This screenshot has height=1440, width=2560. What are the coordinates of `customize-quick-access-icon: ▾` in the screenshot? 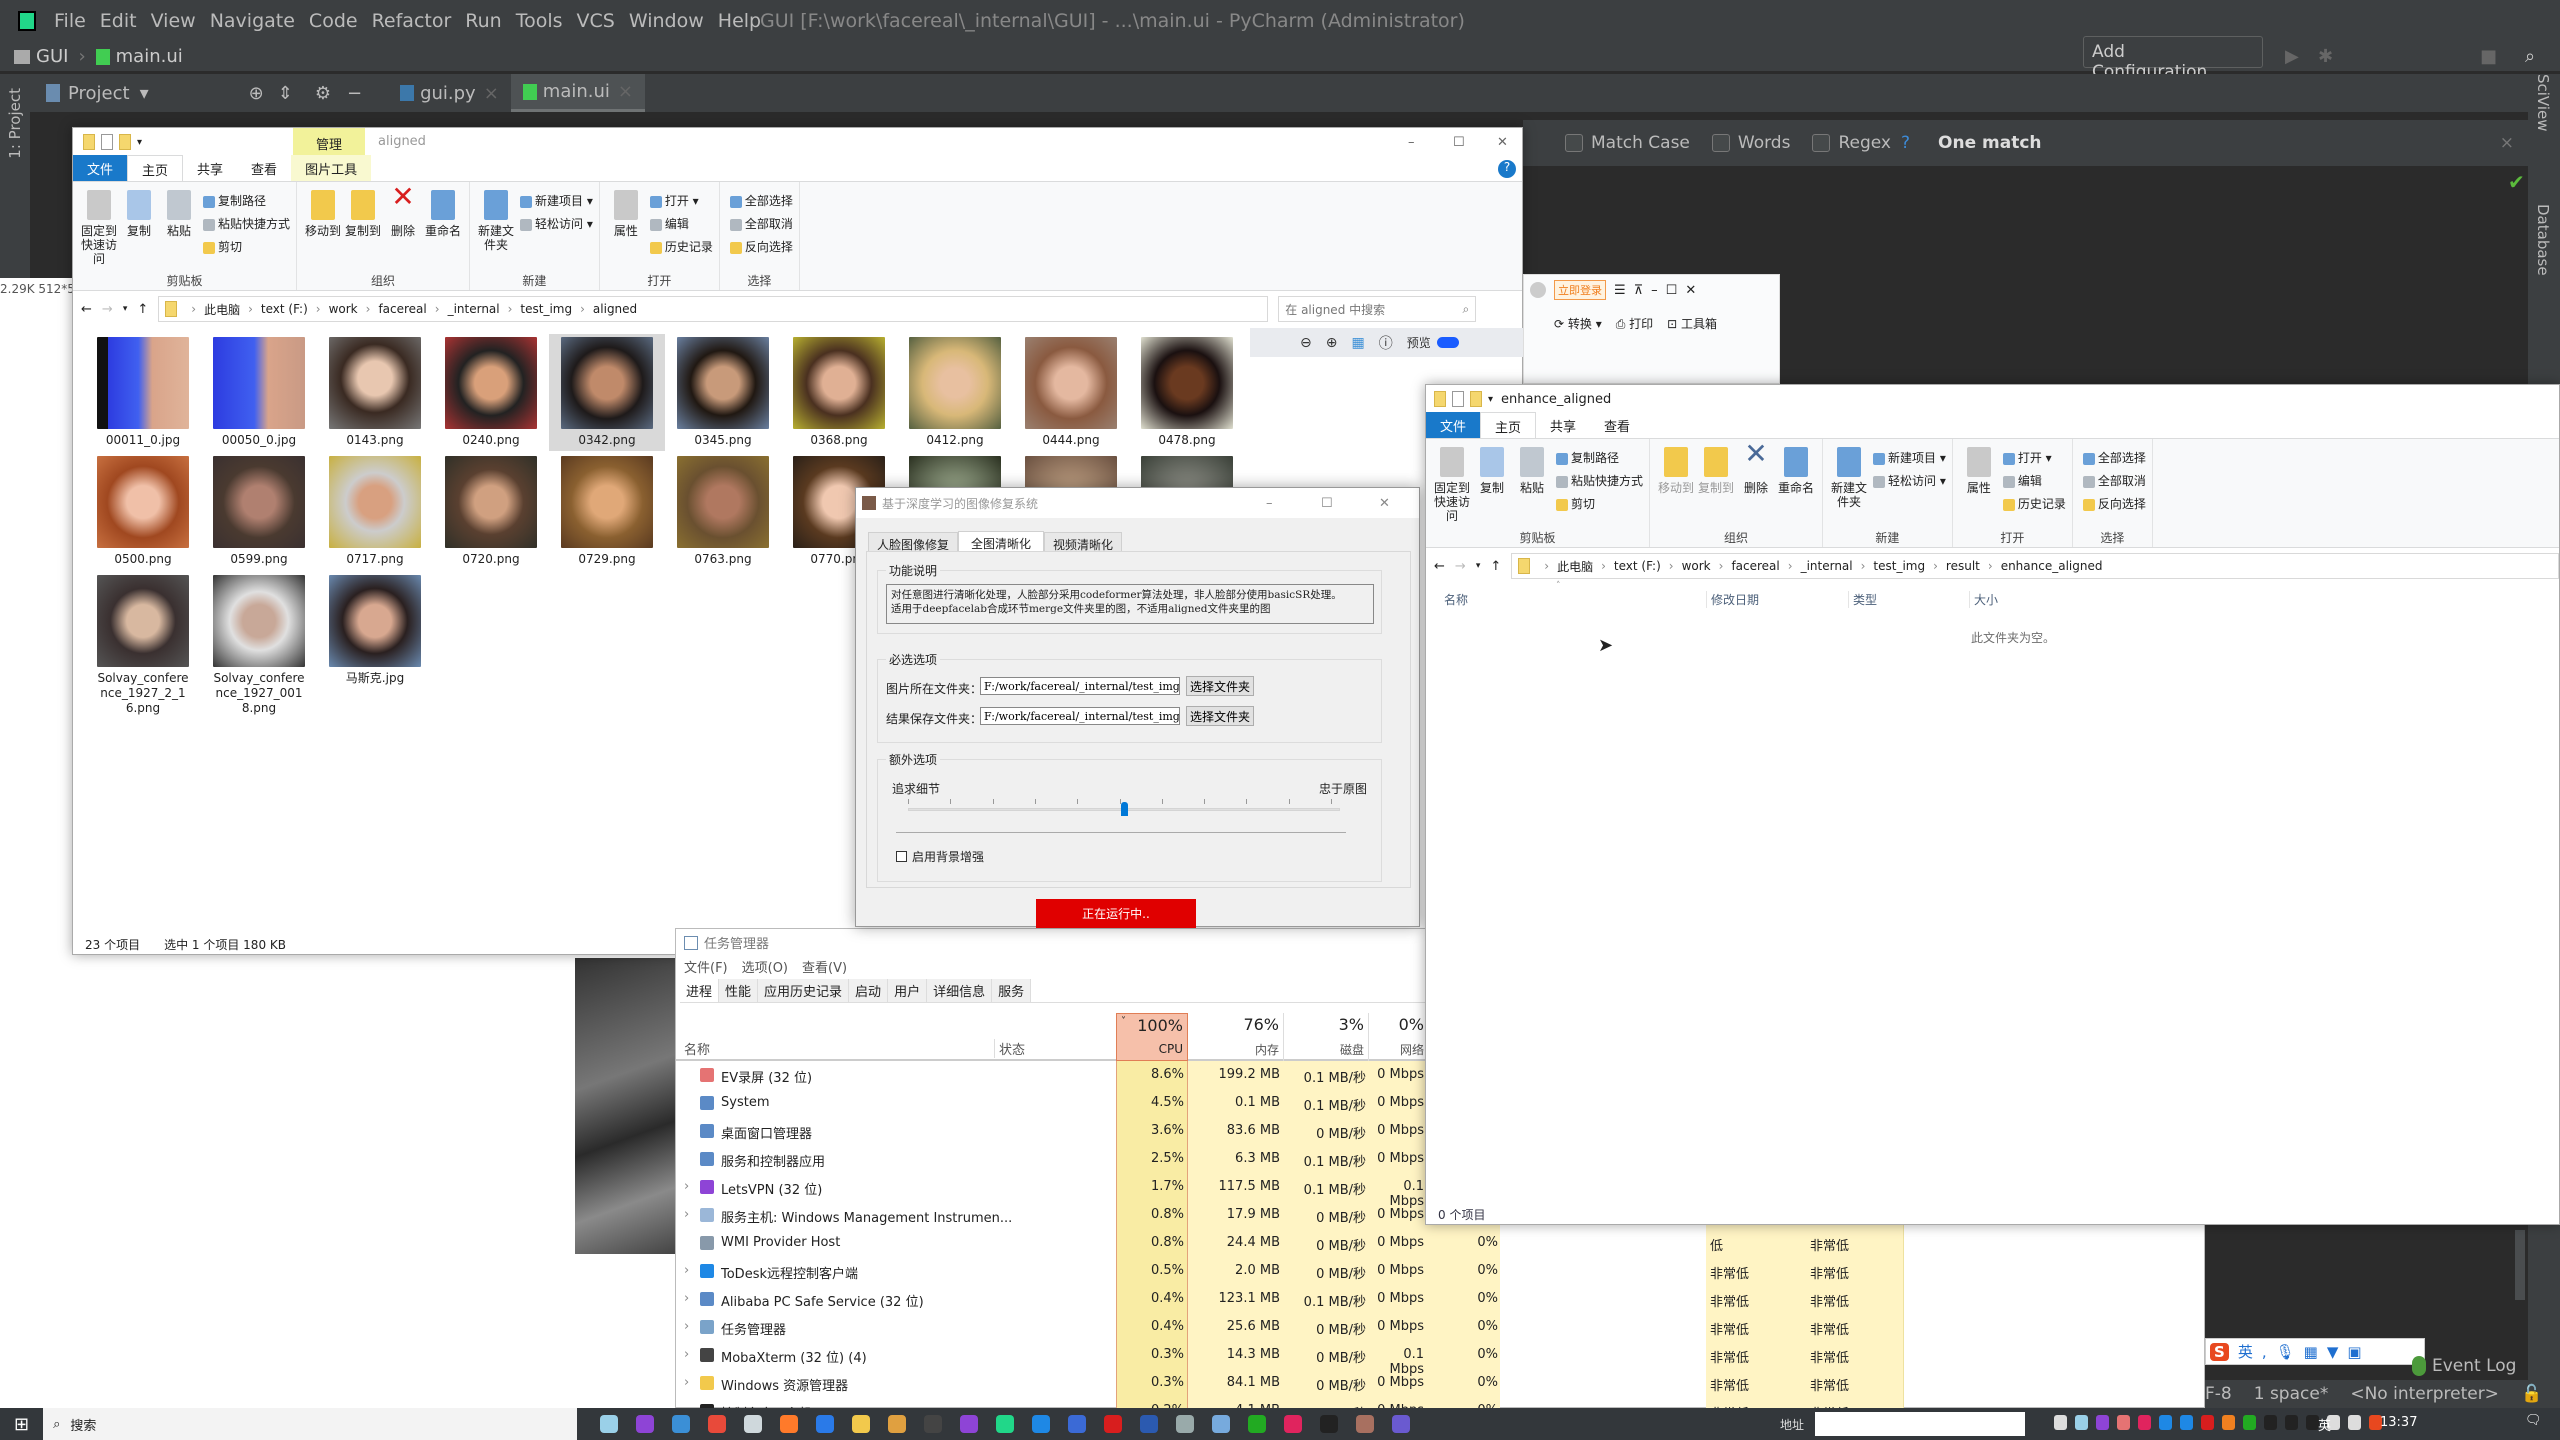 It's located at (139, 142).